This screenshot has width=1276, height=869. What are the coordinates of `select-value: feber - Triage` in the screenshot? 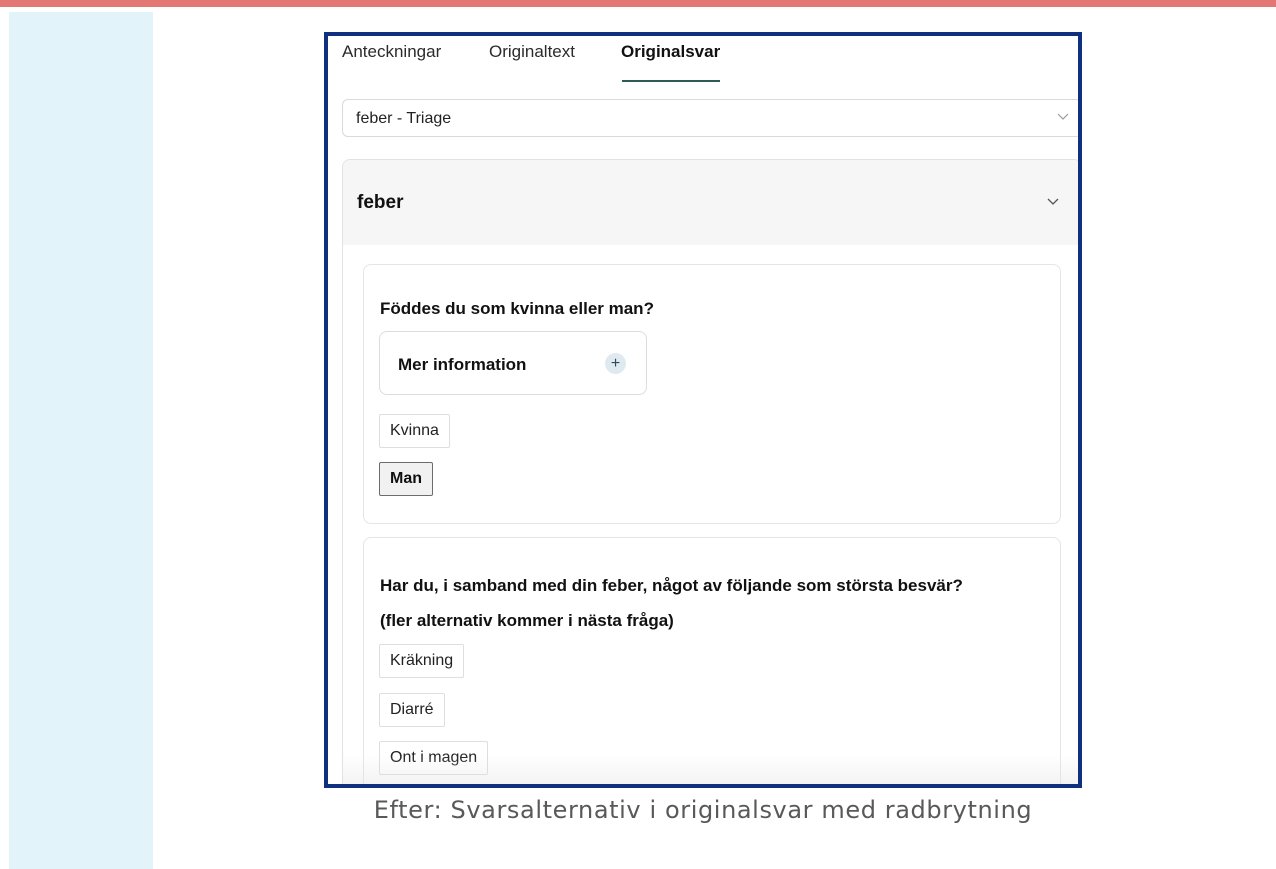 It's located at (404, 118).